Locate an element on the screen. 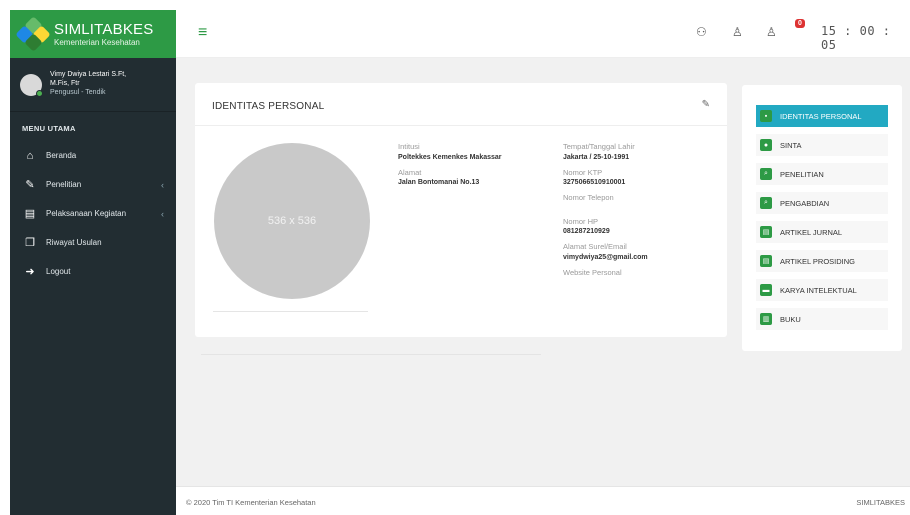 The width and height of the screenshot is (910, 515). sidebar-item-label: Beranda is located at coordinates (61, 155).